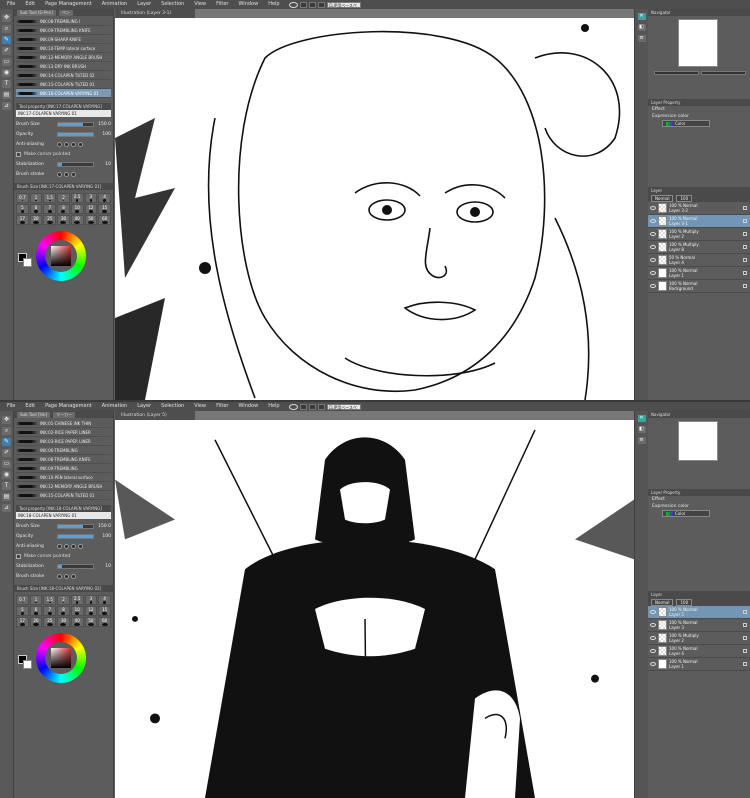 This screenshot has height=798, width=750. Describe the element at coordinates (698, 441) in the screenshot. I see `navigator-thumbnail` at that location.